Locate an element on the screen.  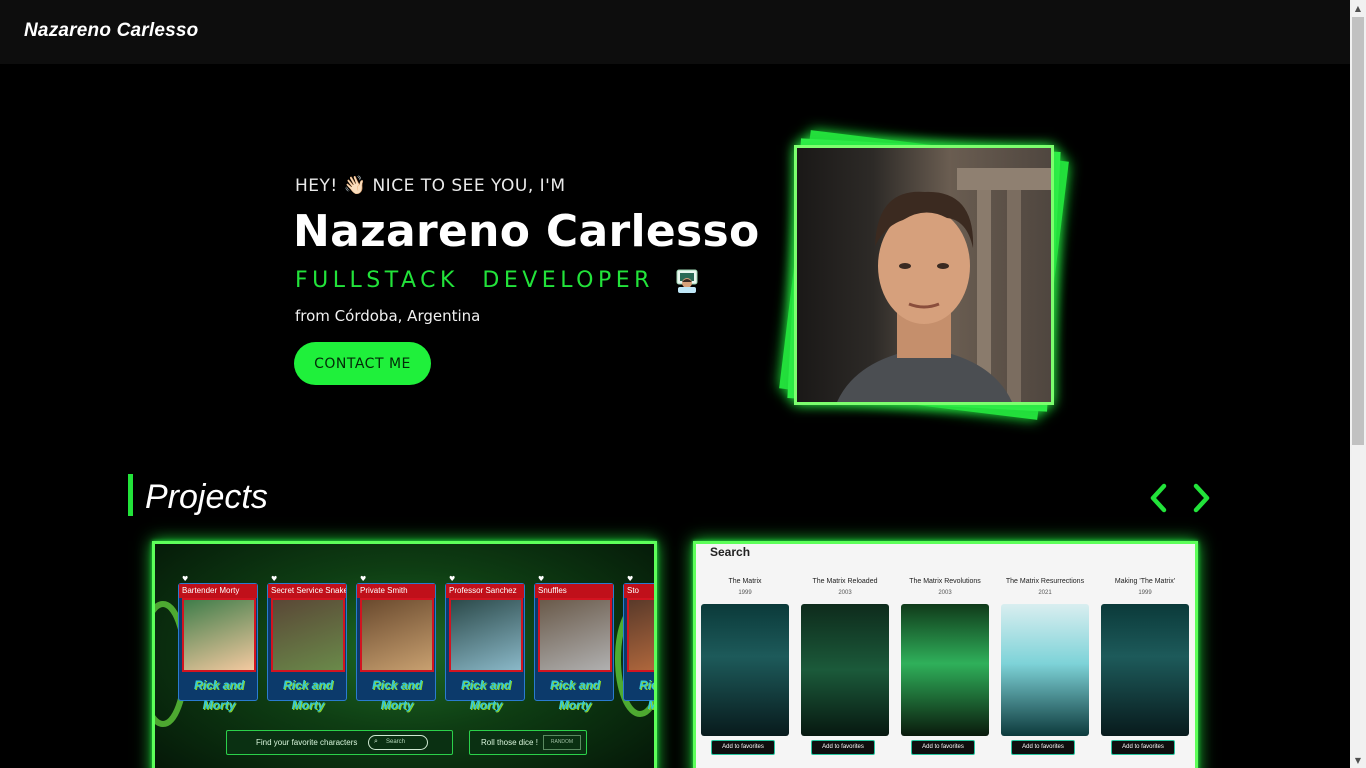
movie-title: The Matrix Resurrections is located at coordinates (1045, 581).